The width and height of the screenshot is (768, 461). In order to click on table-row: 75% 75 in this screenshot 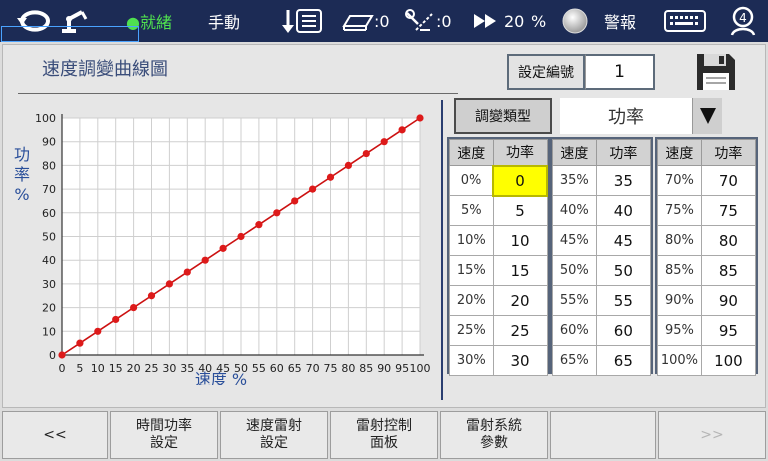, I will do `click(707, 210)`.